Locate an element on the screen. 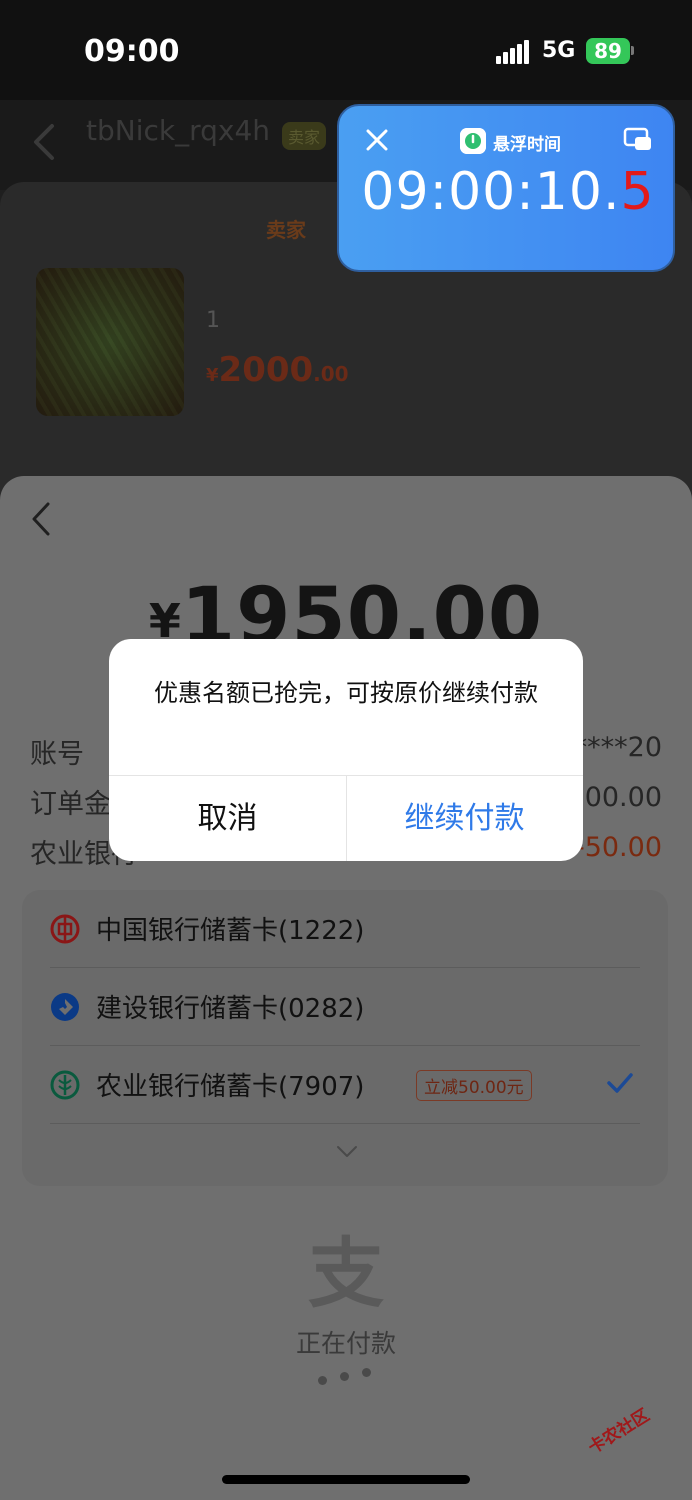 The image size is (692, 1500). product-image is located at coordinates (110, 342).